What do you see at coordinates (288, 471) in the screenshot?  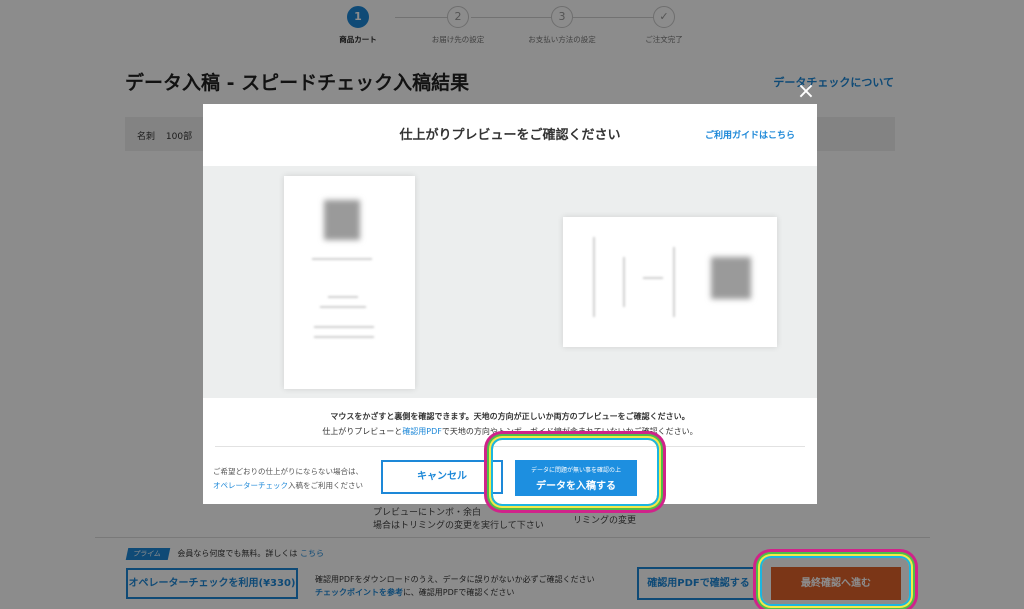 I see `hint-line: ご希望どおりの仕上がりにならない場合は、` at bounding box center [288, 471].